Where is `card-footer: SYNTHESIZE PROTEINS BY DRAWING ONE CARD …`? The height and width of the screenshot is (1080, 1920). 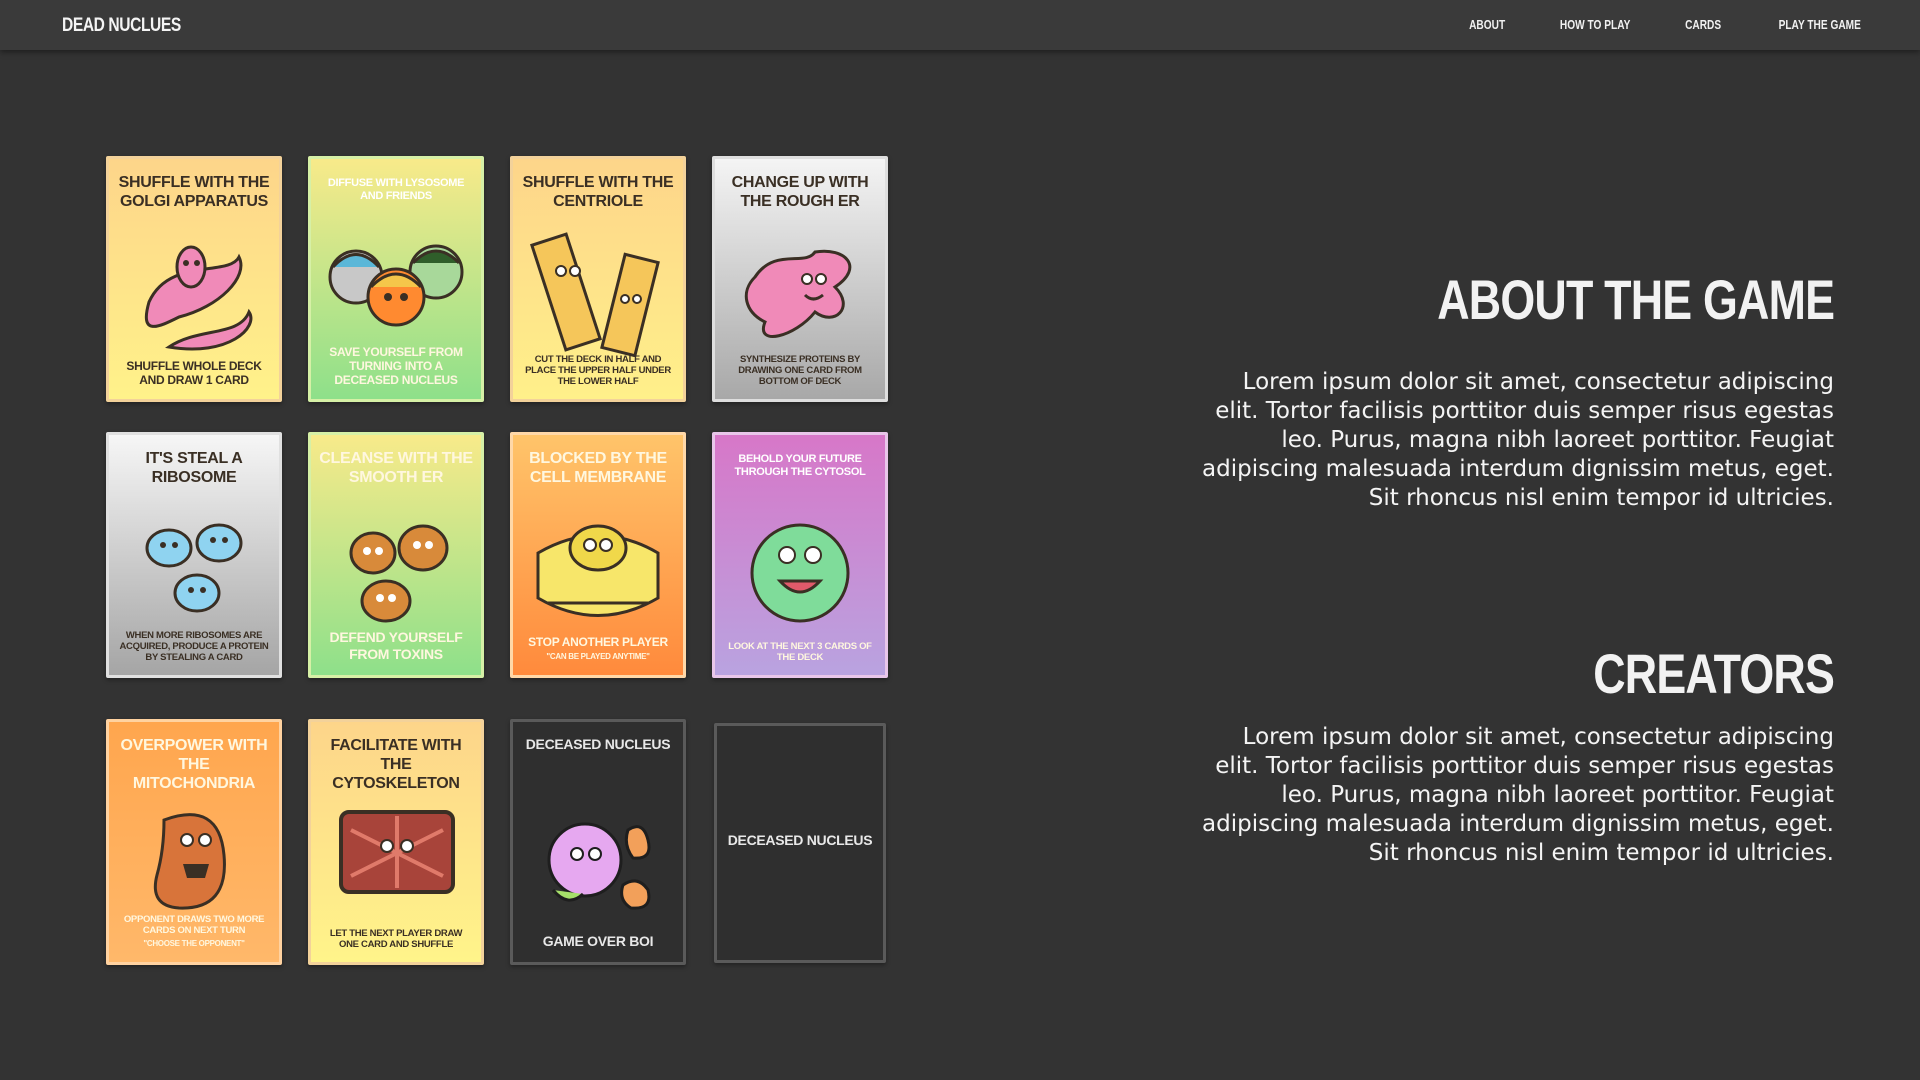
card-footer: SYNTHESIZE PROTEINS BY DRAWING ONE CARD … is located at coordinates (800, 370).